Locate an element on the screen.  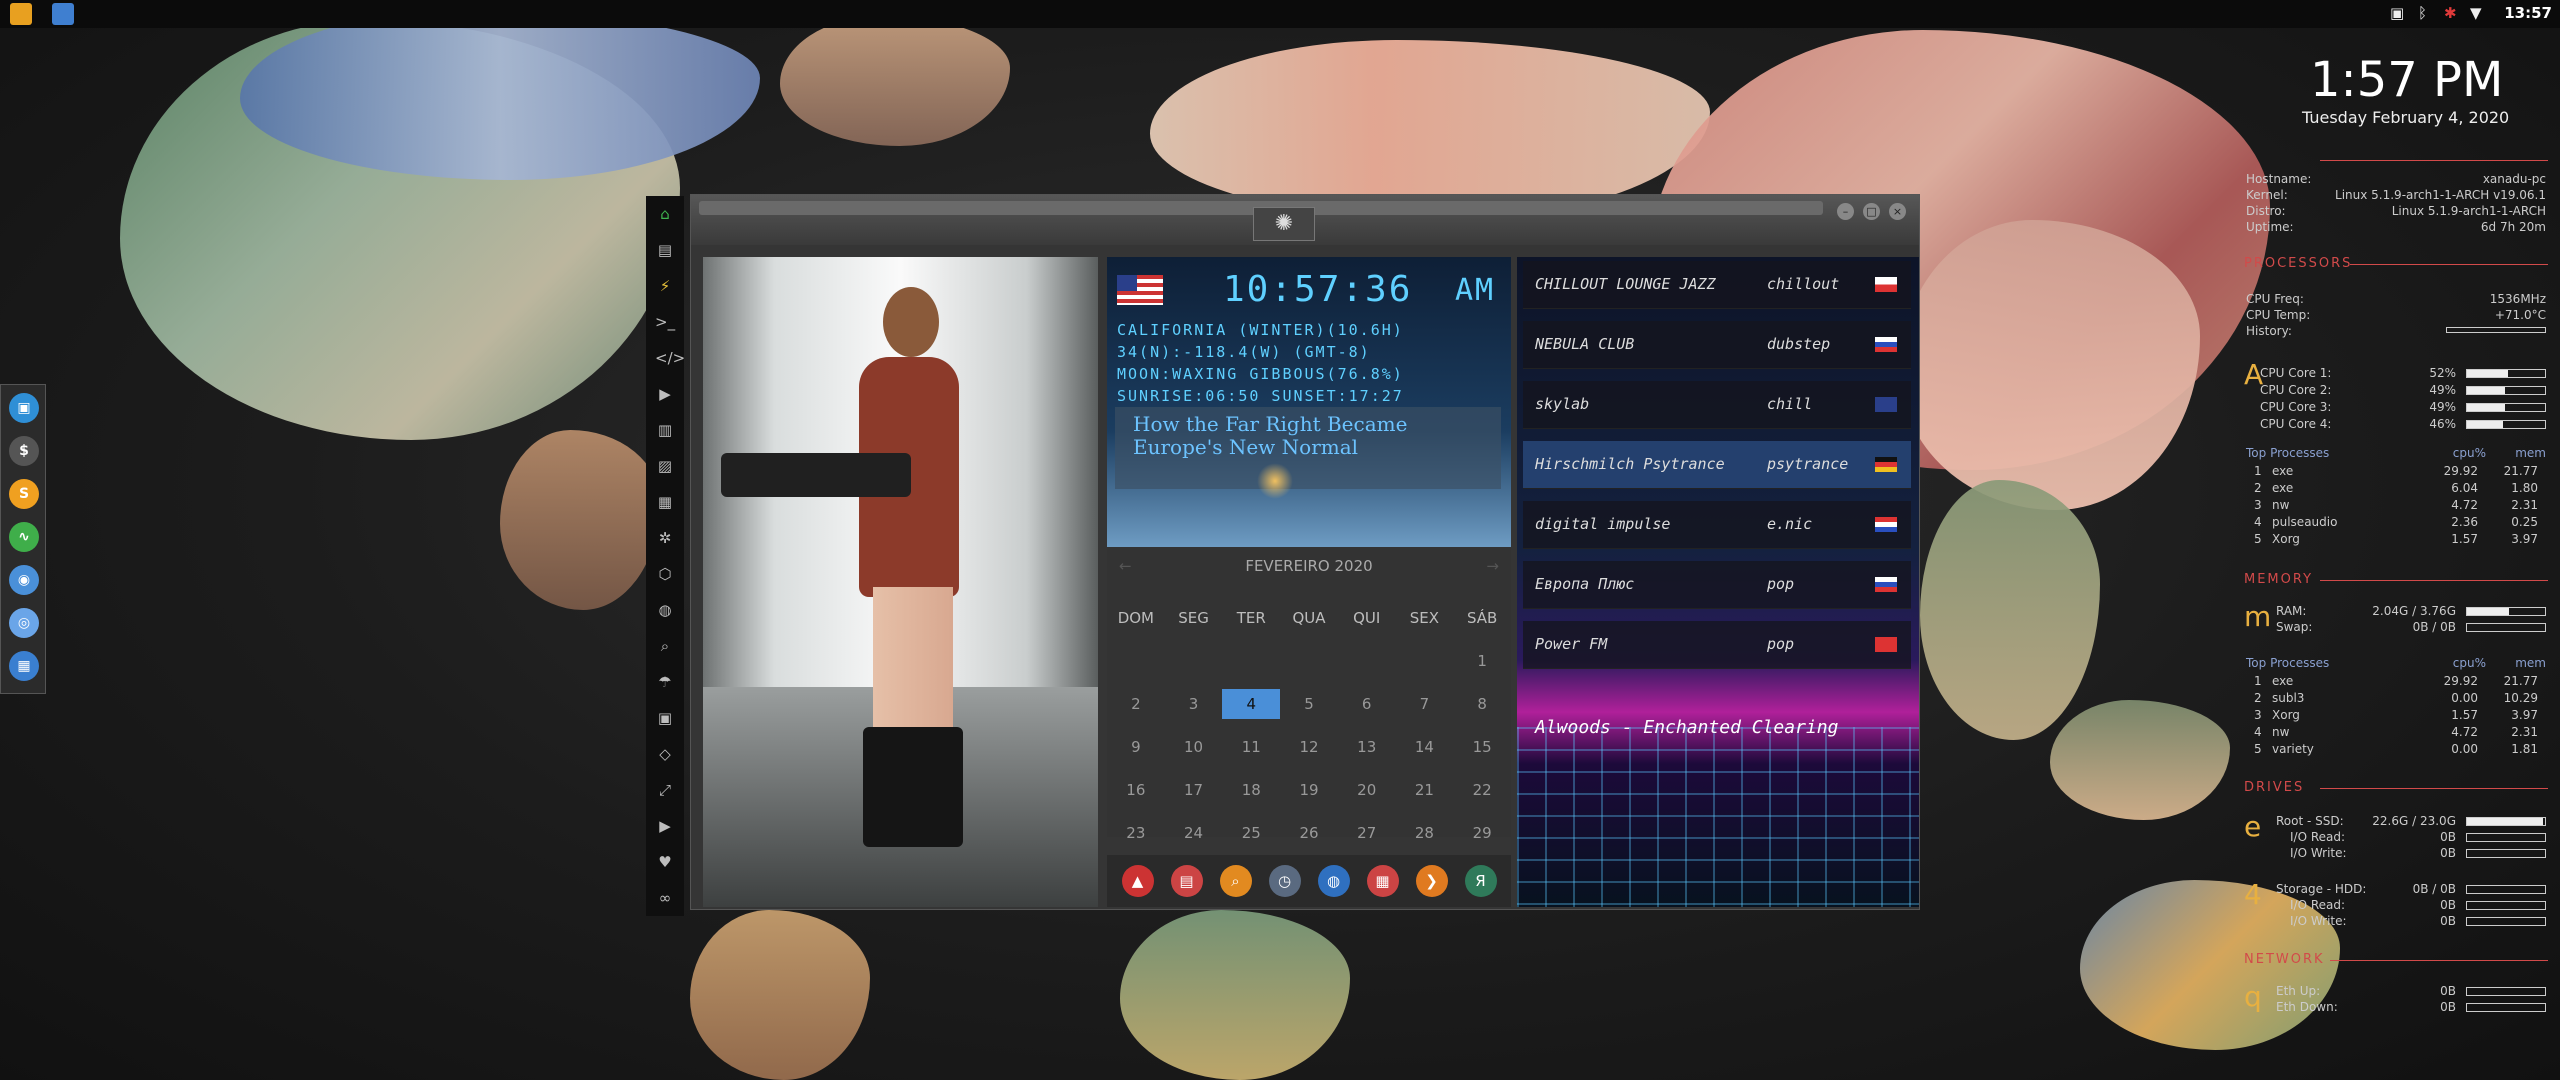
sidebar-umbrella-icon: ☂ is located at coordinates (665, 682).